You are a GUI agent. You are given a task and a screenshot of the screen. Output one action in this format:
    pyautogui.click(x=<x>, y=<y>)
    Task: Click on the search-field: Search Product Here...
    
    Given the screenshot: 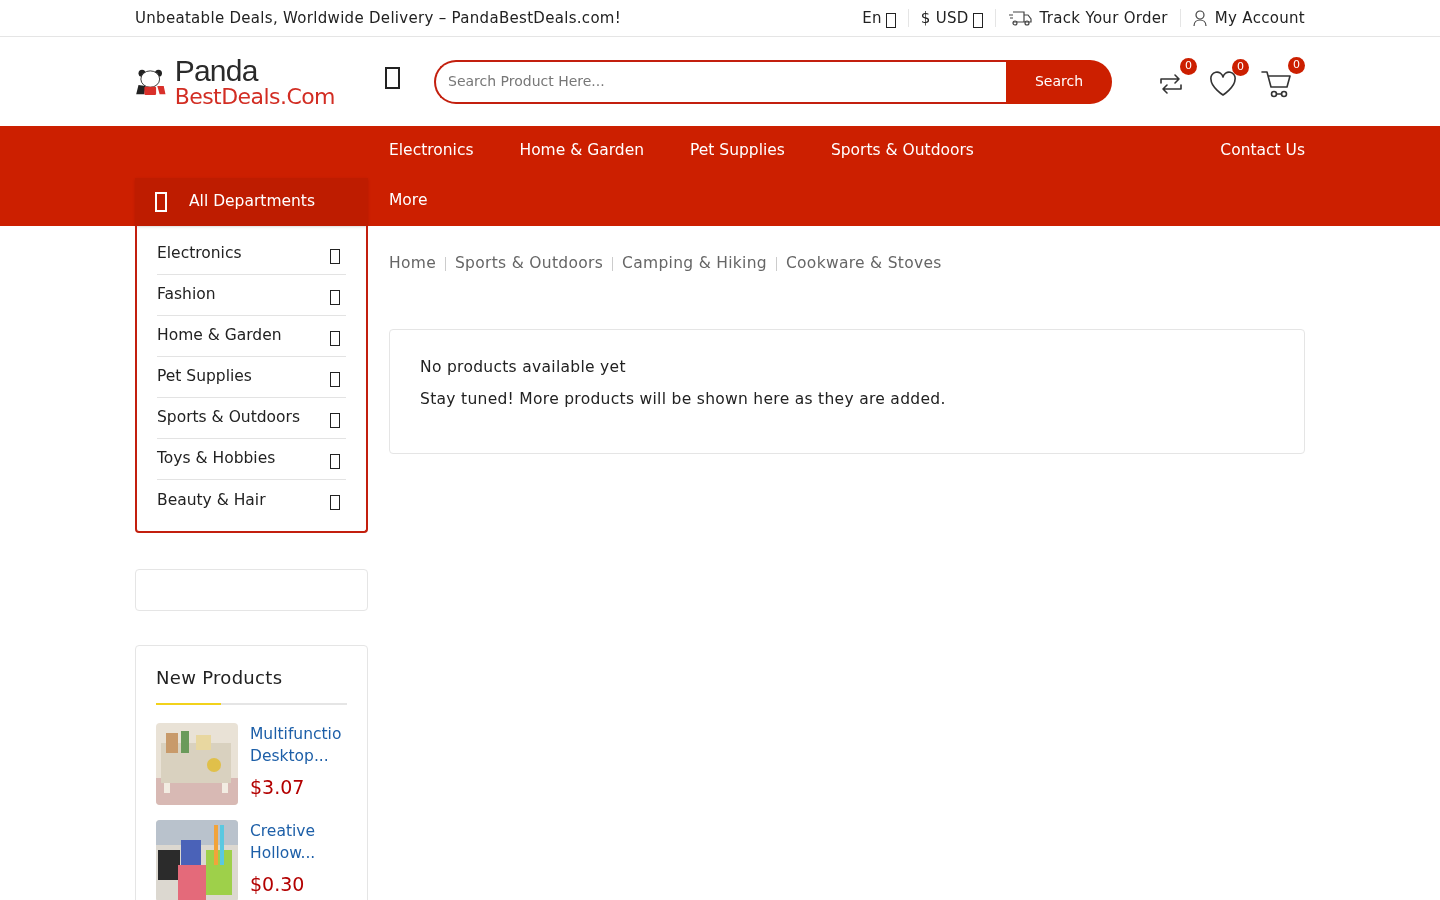 What is the action you would take?
    pyautogui.click(x=720, y=81)
    